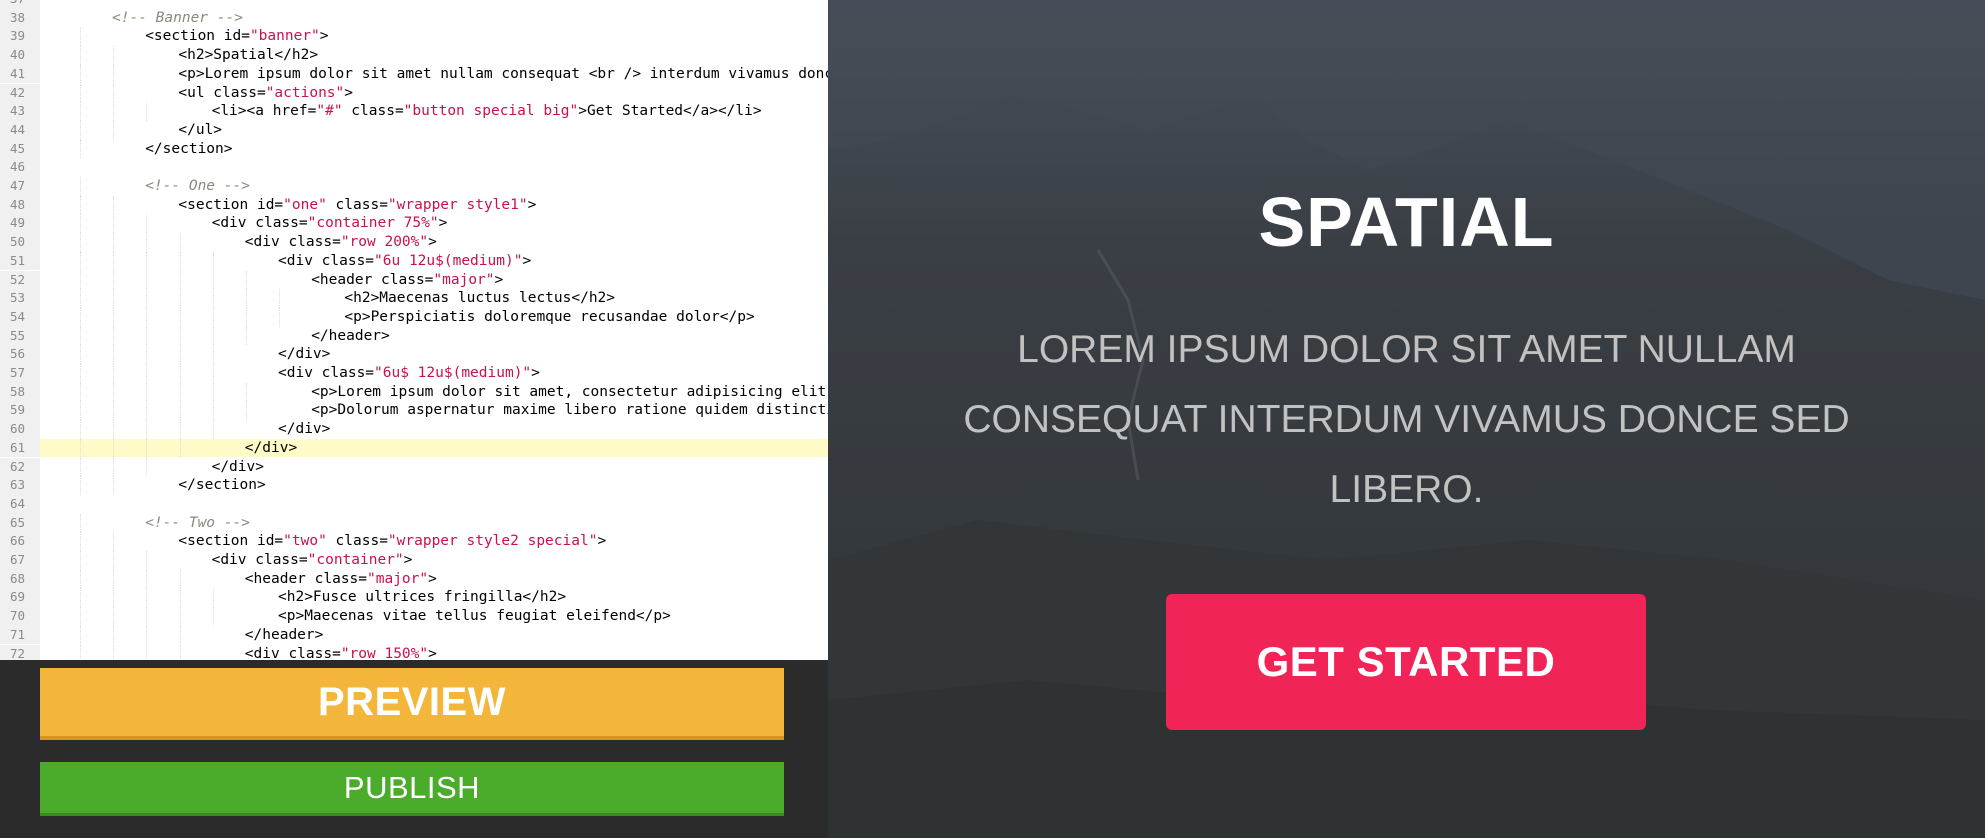 This screenshot has width=1985, height=838. I want to click on code-text: </section>, so click(189, 148).